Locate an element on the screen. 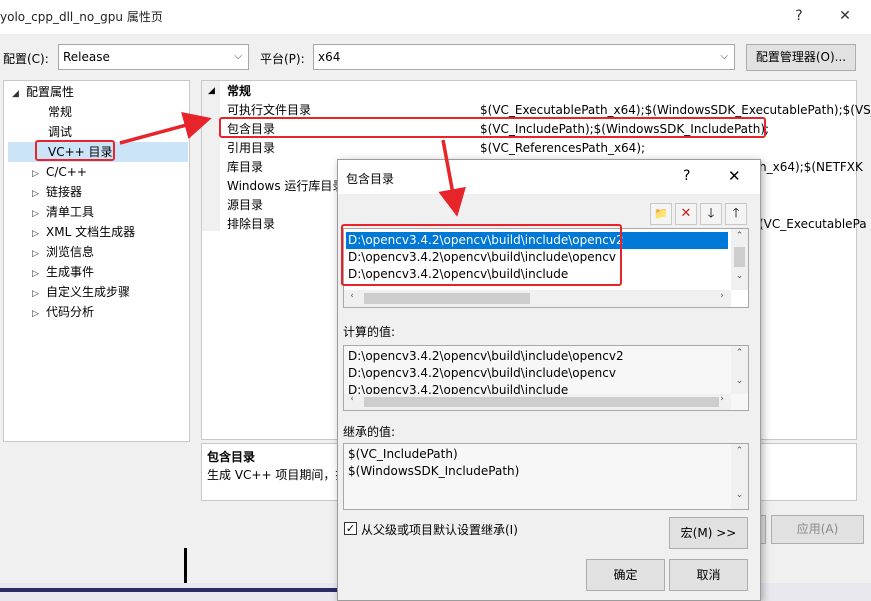 Image resolution: width=871 pixels, height=601 pixels. new-line-button: 📁 is located at coordinates (661, 214).